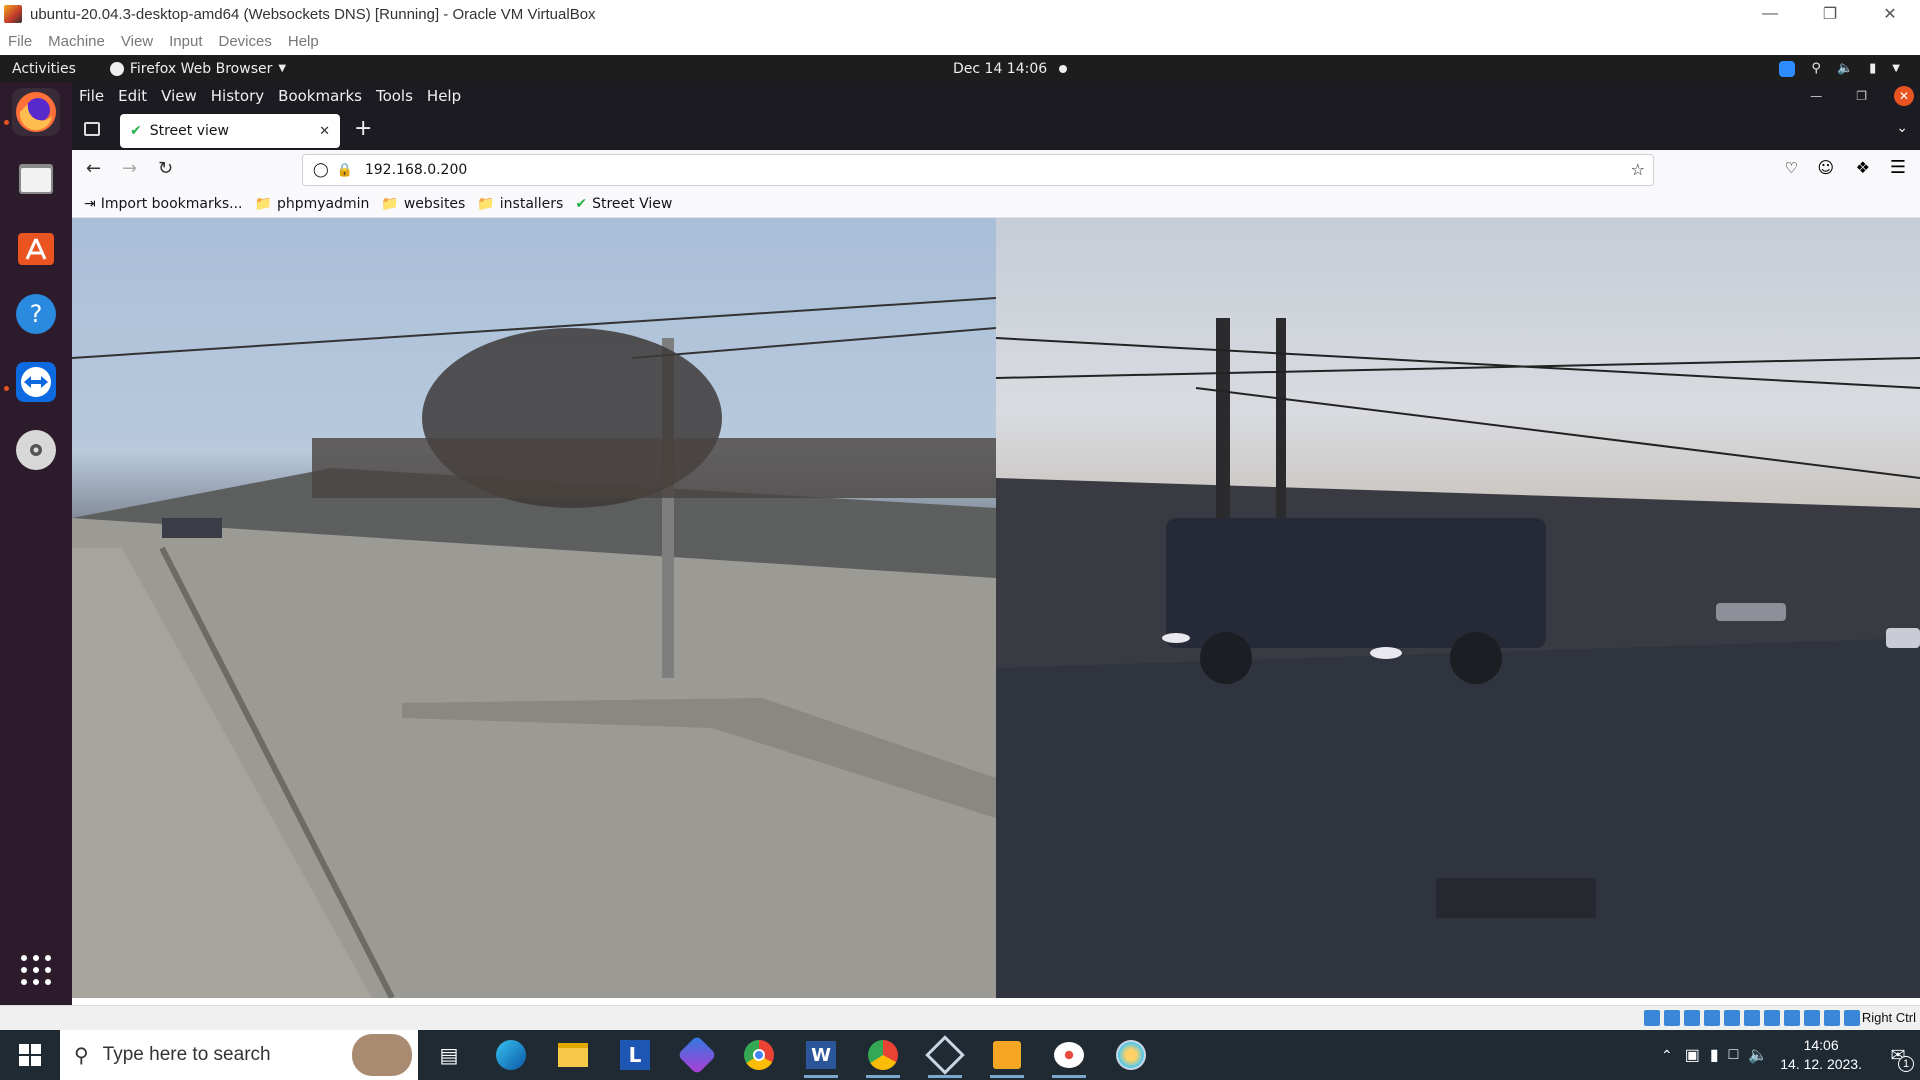 Image resolution: width=1920 pixels, height=1080 pixels. Describe the element at coordinates (1898, 167) in the screenshot. I see `hamburger-menu-icon: ☰` at that location.